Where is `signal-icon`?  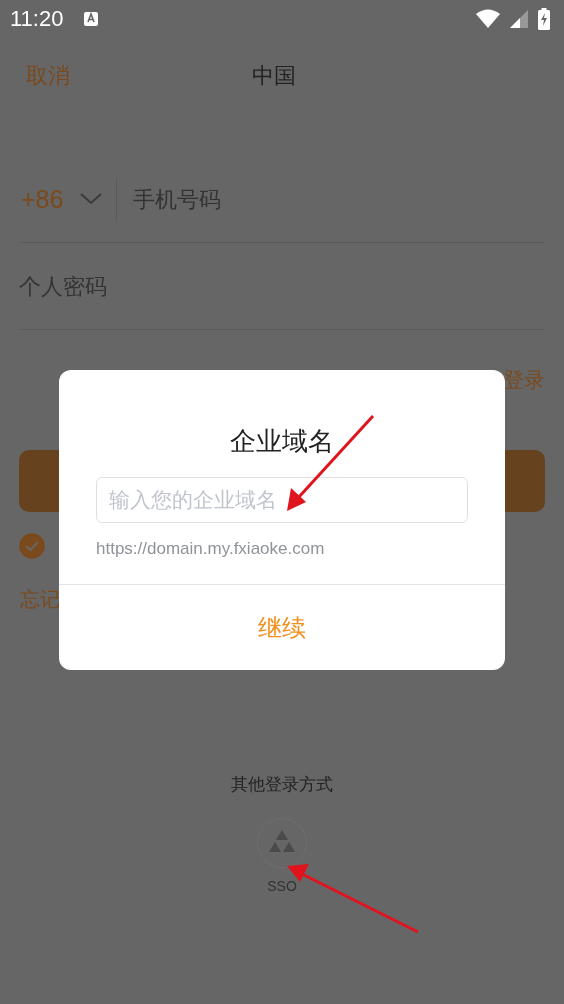 signal-icon is located at coordinates (519, 19).